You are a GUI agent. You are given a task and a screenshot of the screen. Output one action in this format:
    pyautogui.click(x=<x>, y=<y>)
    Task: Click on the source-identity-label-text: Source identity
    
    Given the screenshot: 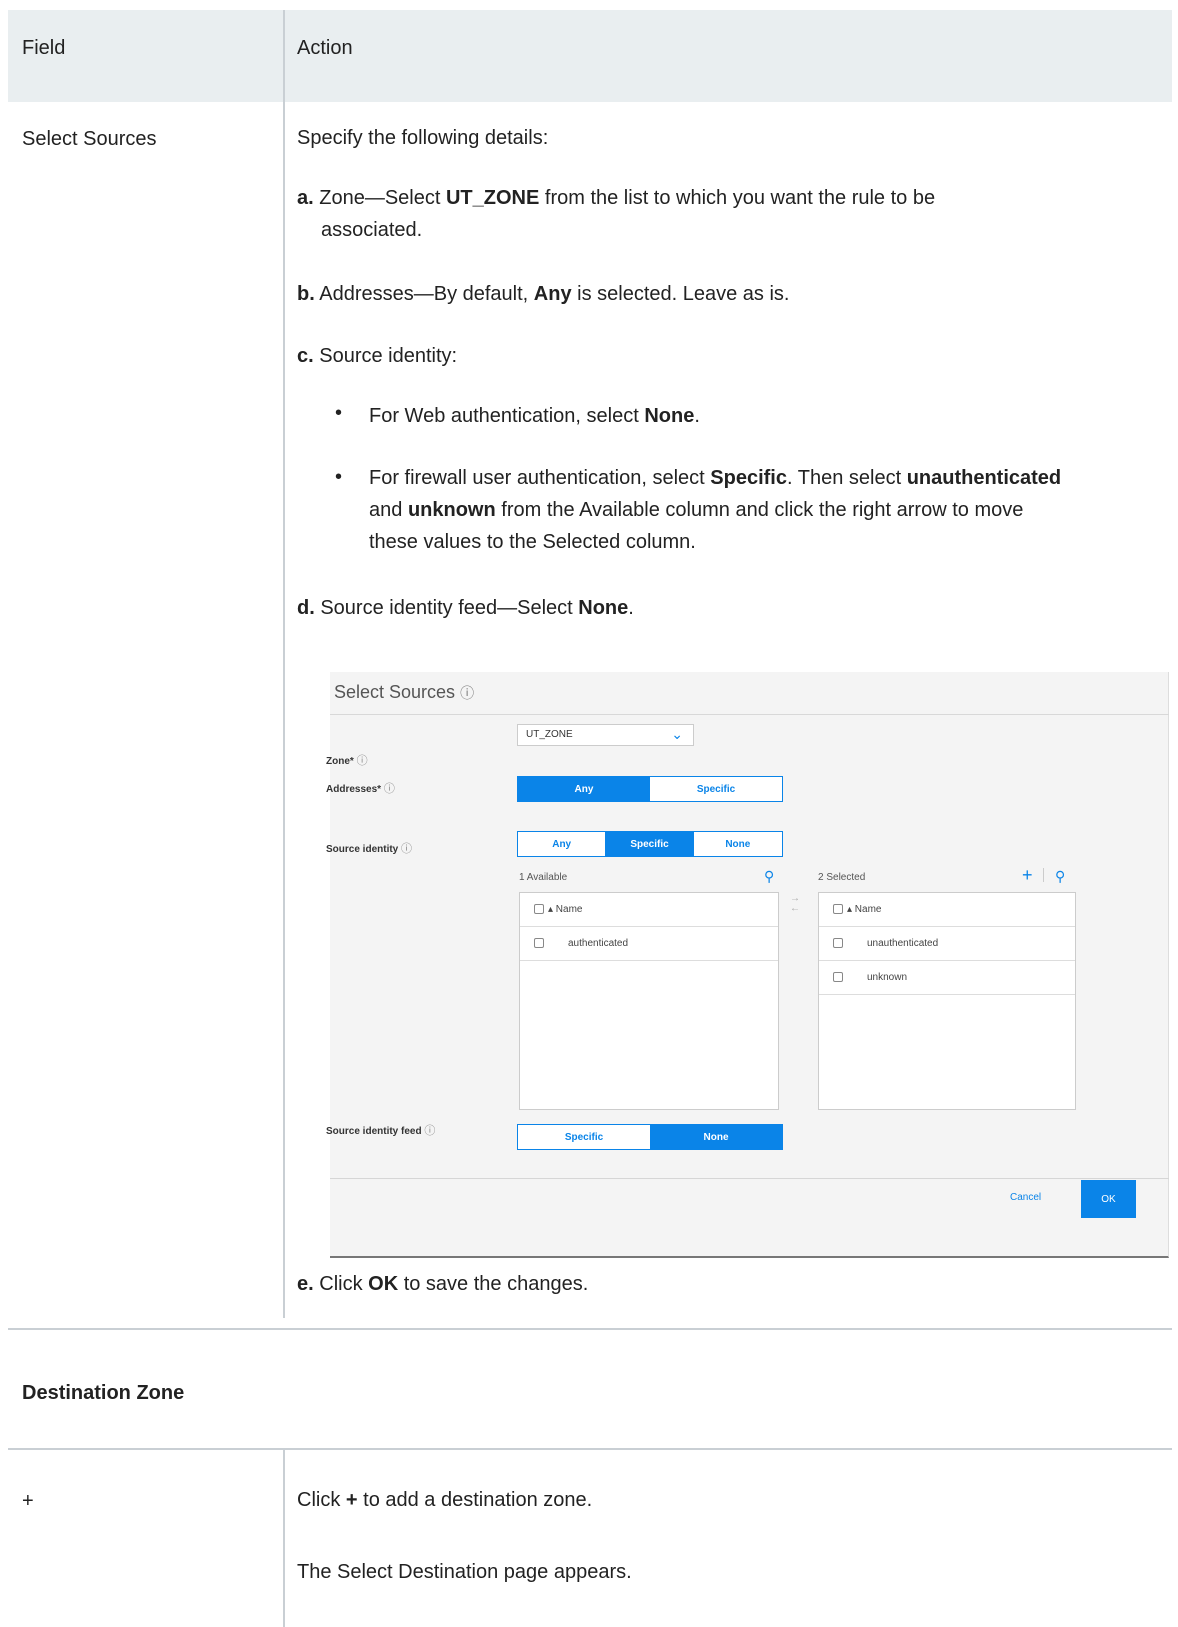 What is the action you would take?
    pyautogui.click(x=362, y=849)
    